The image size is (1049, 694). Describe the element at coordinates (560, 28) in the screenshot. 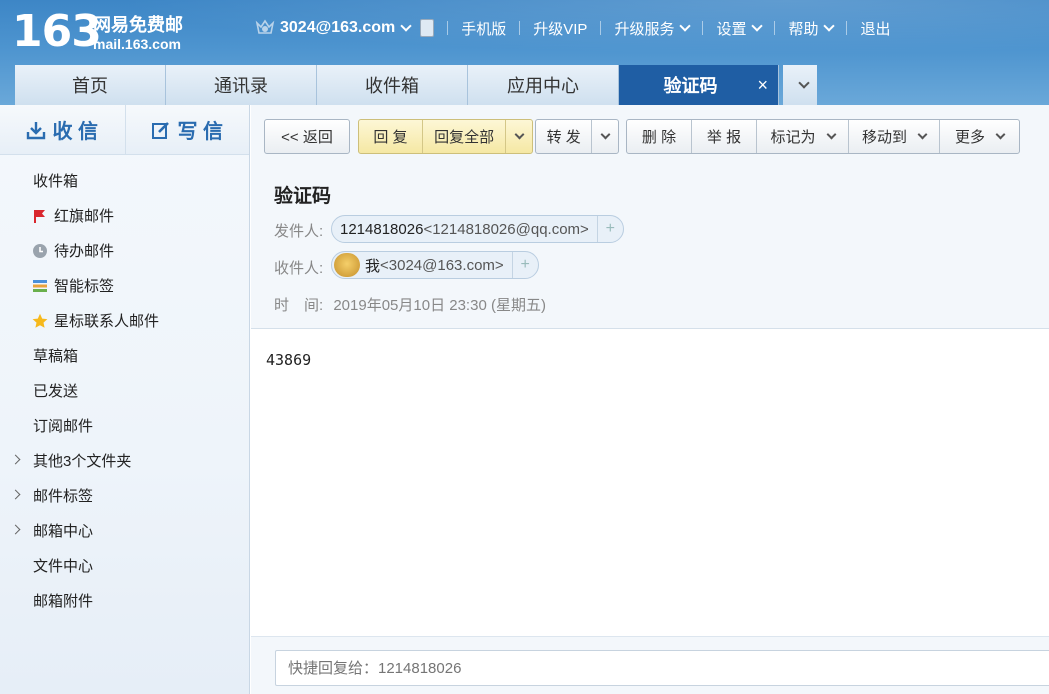

I see `upgrade-vip-link: 升级VIP` at that location.